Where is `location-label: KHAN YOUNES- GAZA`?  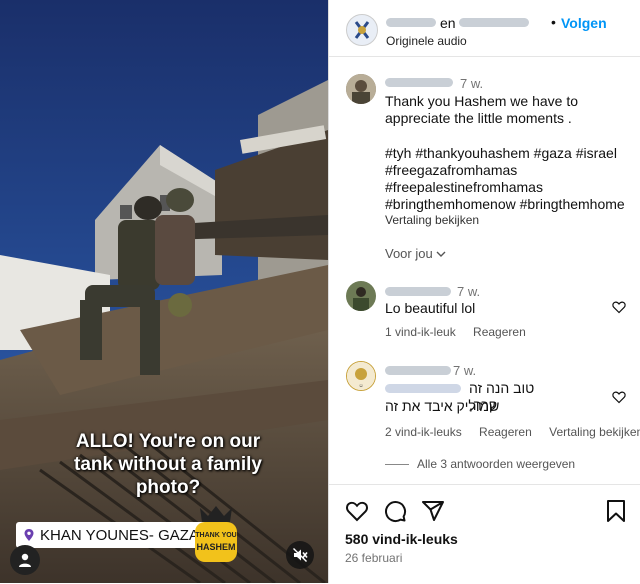
location-label: KHAN YOUNES- GAZA is located at coordinates (119, 535).